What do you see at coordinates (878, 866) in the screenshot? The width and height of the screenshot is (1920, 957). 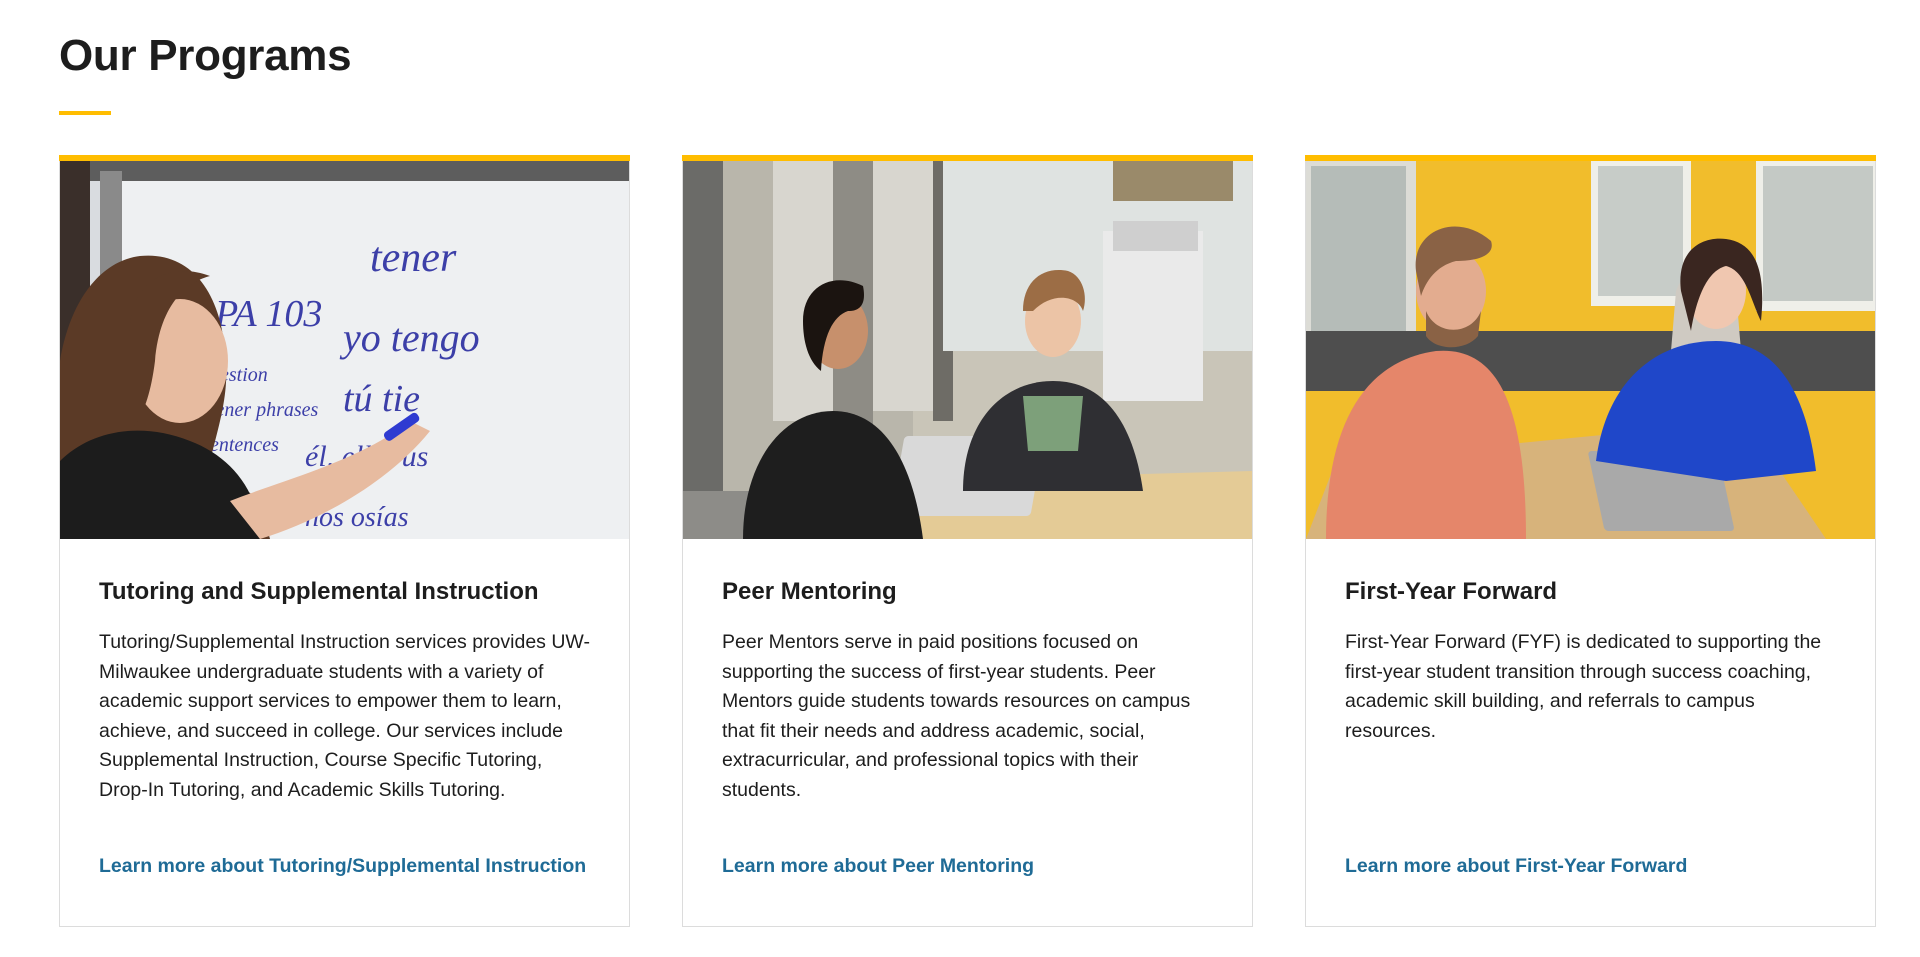 I see `learn-more-link-peer-mentoring: Learn more about Peer Mentoring` at bounding box center [878, 866].